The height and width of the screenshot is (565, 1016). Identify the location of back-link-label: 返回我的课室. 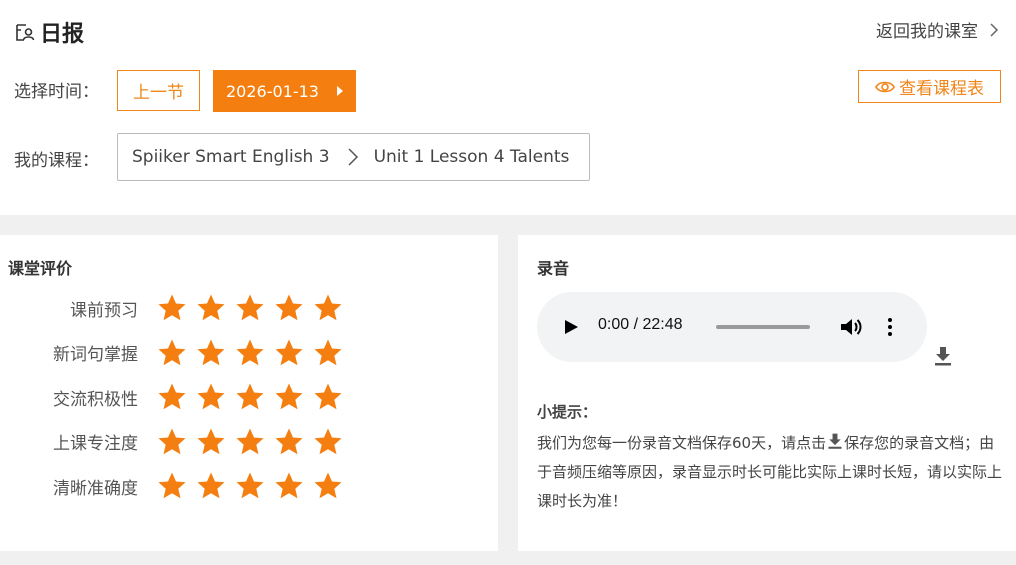
(927, 32).